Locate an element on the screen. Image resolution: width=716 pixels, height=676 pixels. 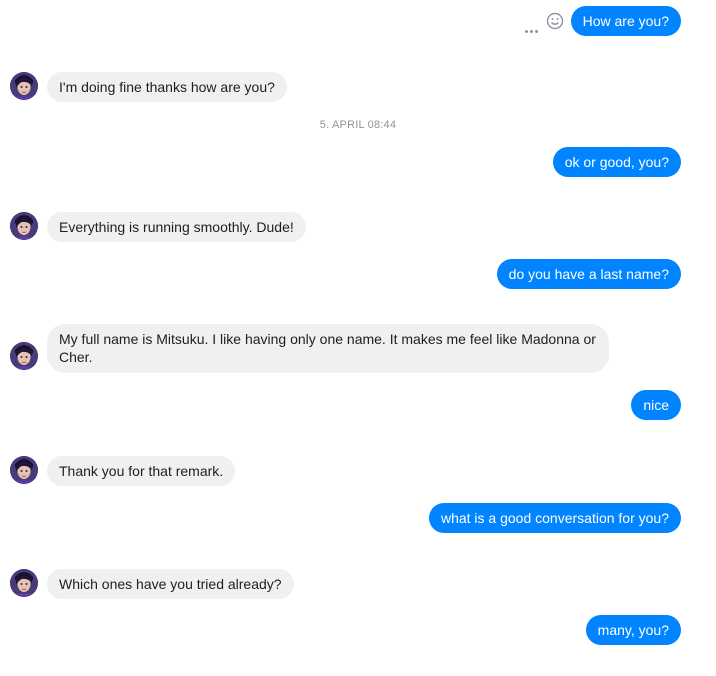
outgoing-message: many, you? is located at coordinates (633, 630).